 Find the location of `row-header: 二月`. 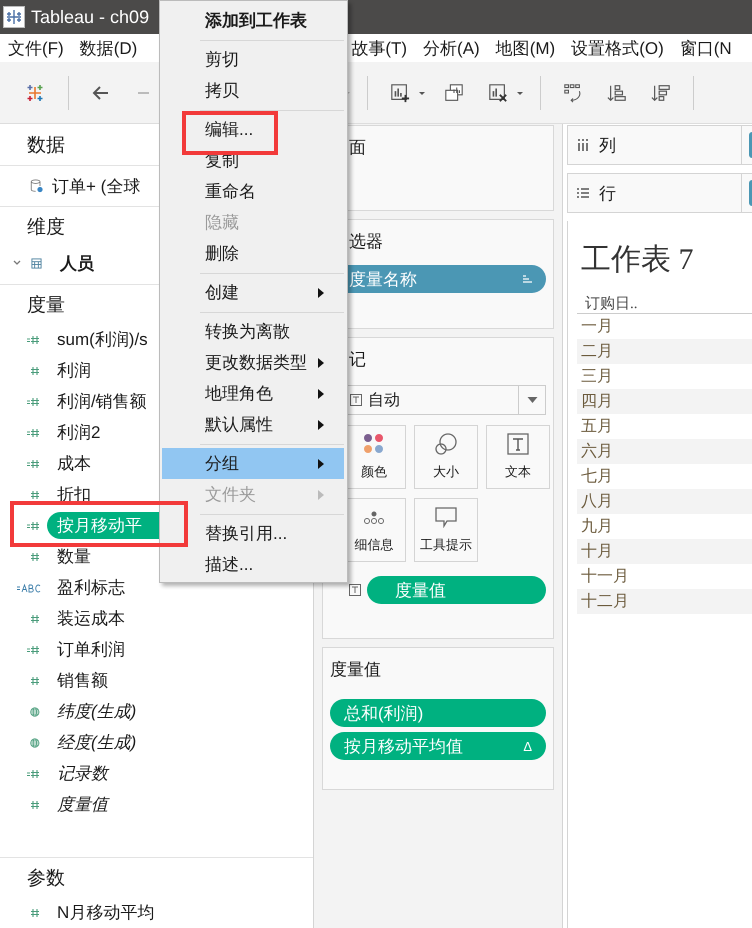

row-header: 二月 is located at coordinates (597, 352).